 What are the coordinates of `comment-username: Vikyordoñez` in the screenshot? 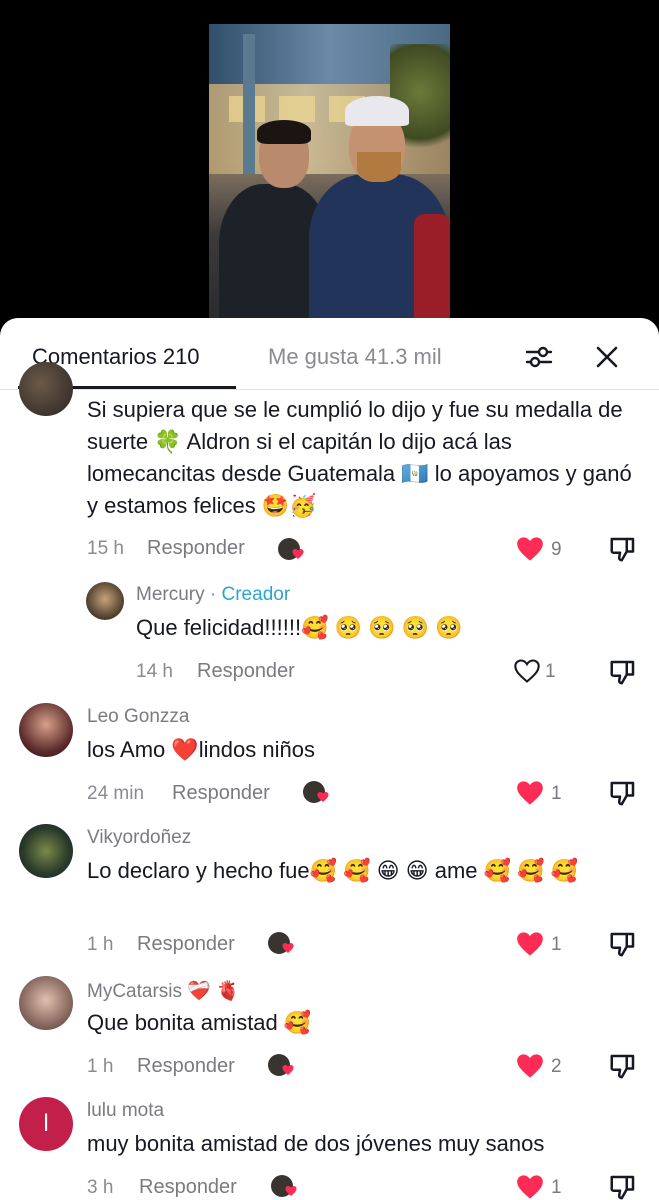 It's located at (139, 838).